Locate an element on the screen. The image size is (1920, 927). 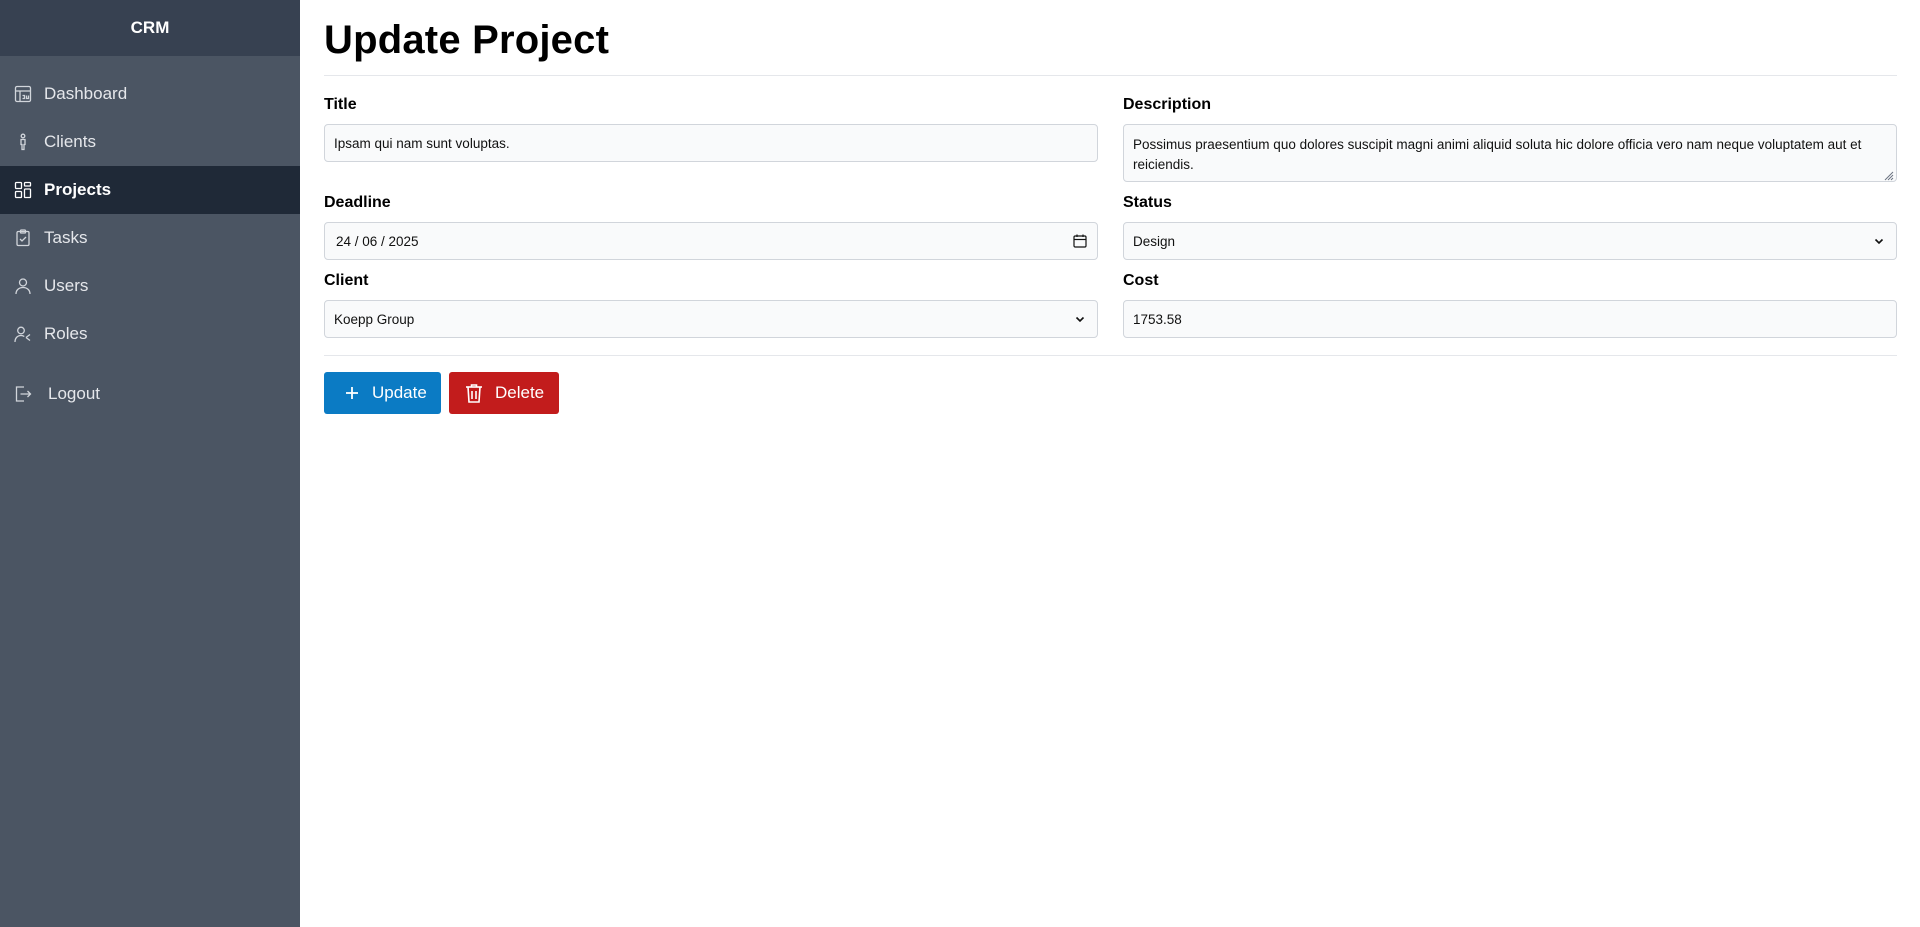
status-label: Status is located at coordinates (1147, 202).